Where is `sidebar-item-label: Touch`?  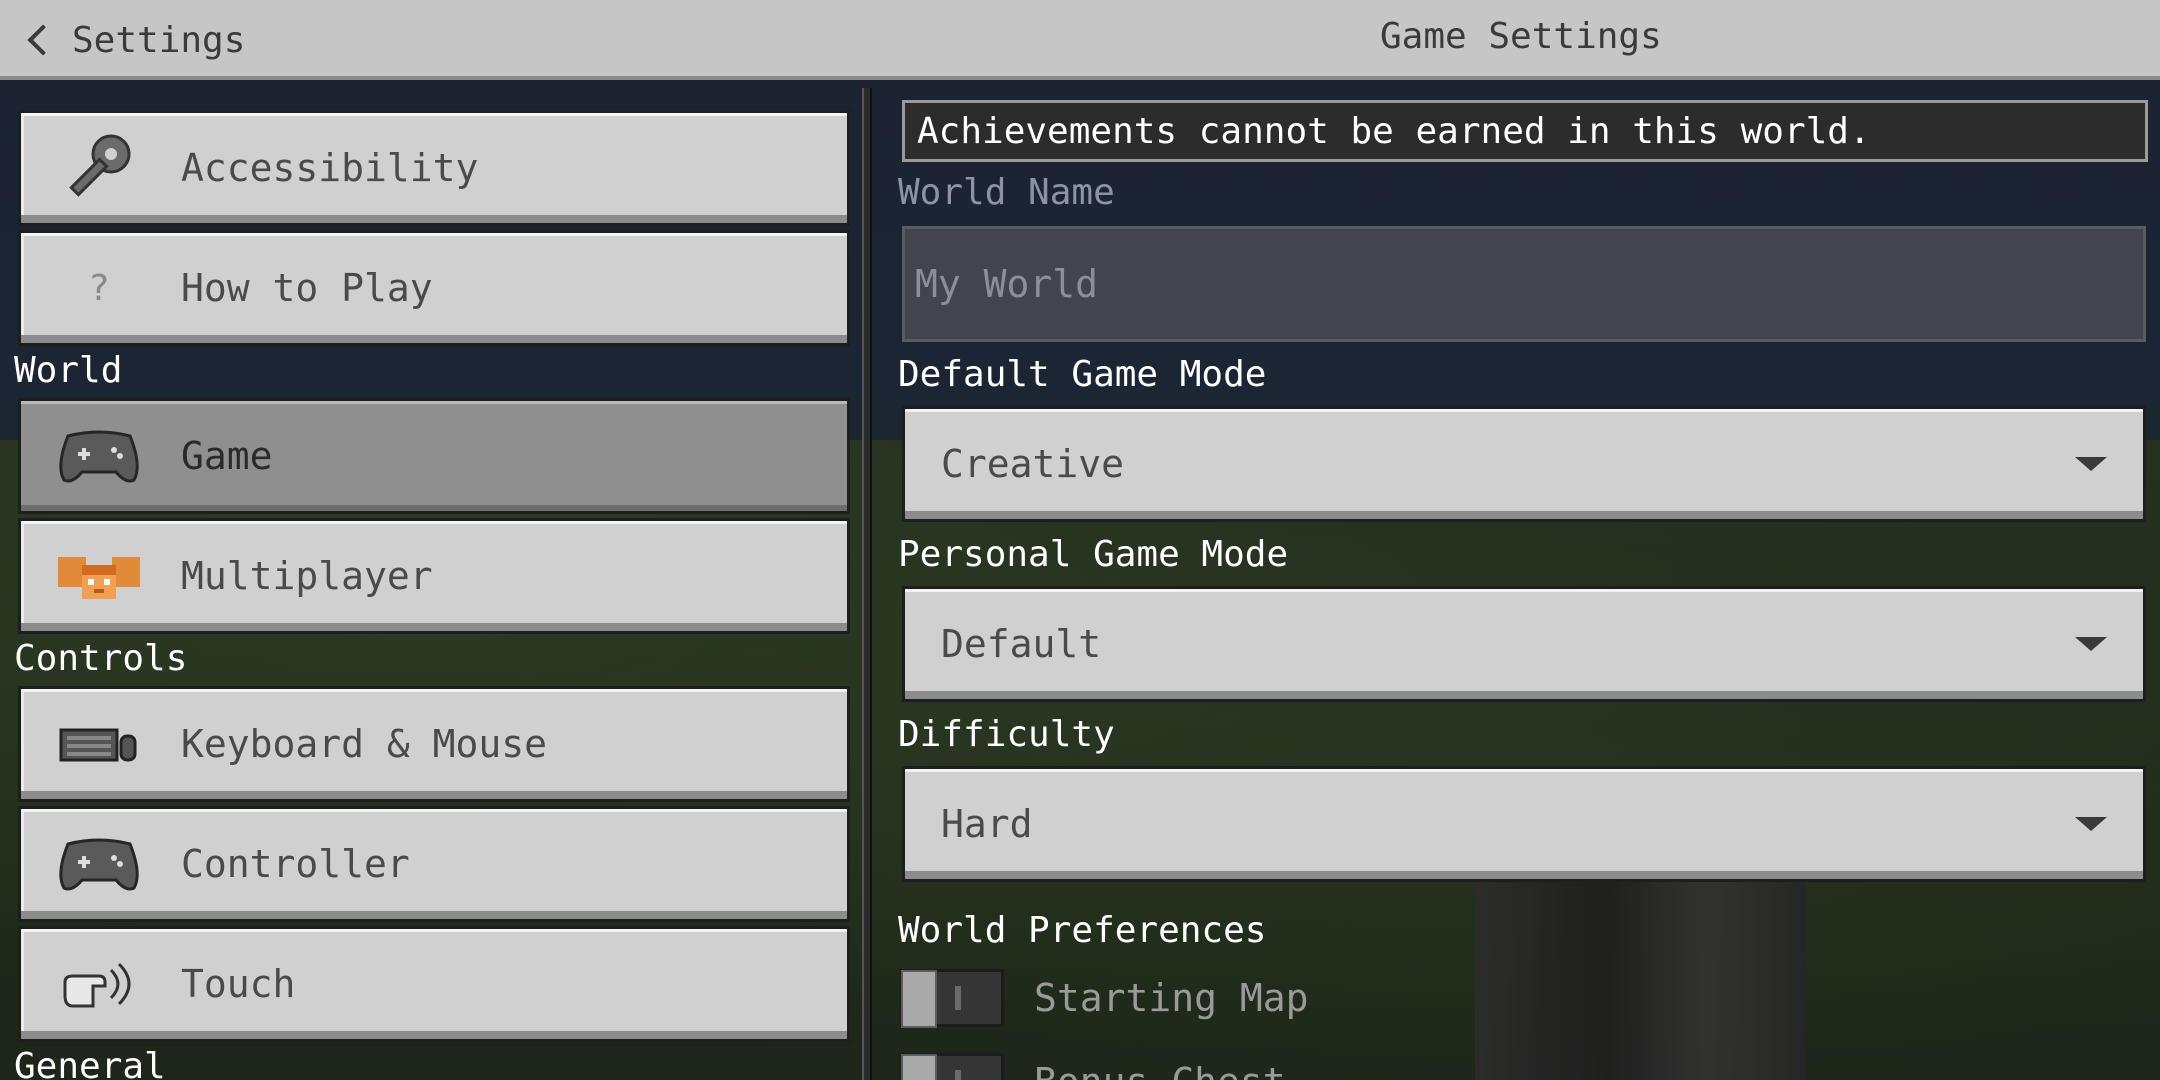 sidebar-item-label: Touch is located at coordinates (238, 984).